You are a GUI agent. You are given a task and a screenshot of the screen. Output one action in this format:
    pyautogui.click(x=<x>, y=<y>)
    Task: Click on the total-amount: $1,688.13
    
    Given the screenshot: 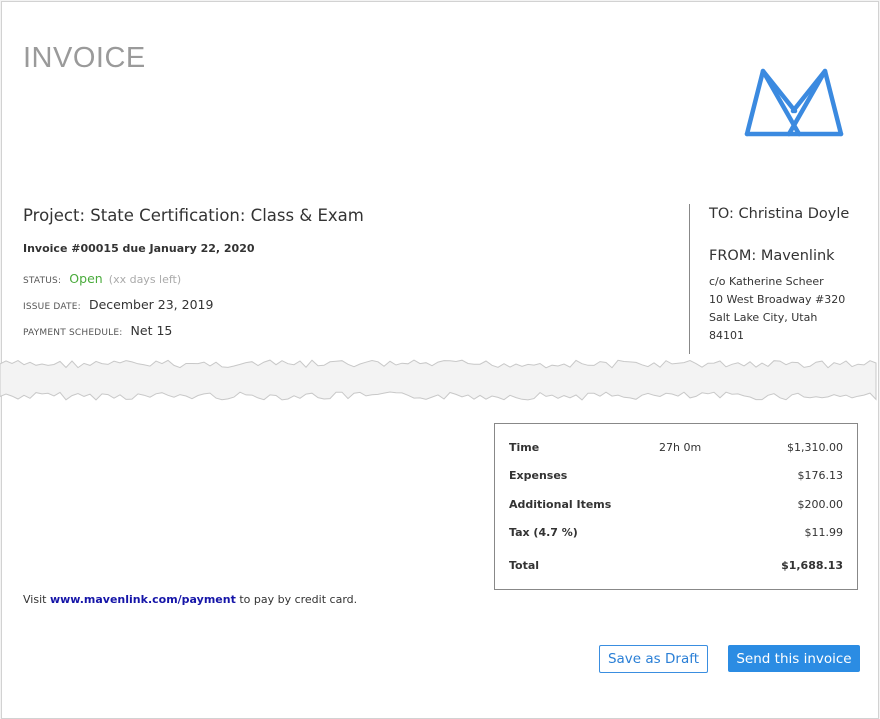 What is the action you would take?
    pyautogui.click(x=812, y=565)
    